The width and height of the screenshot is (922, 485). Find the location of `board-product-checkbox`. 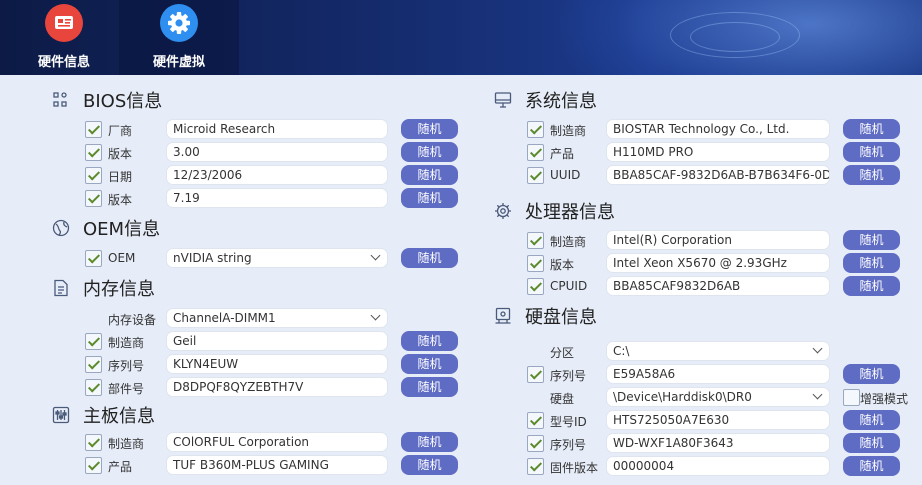

board-product-checkbox is located at coordinates (93, 465).